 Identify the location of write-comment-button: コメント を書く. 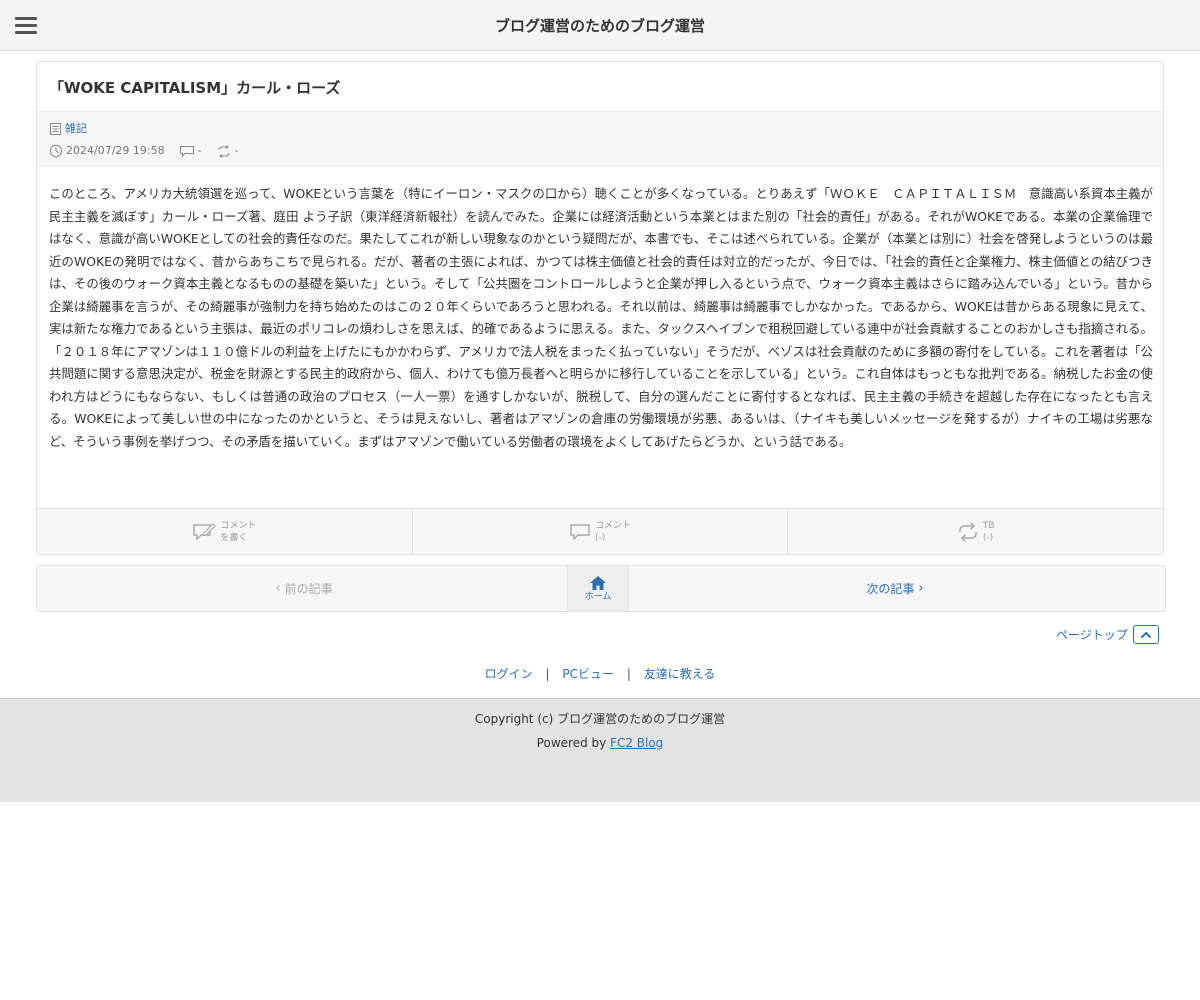
(225, 531).